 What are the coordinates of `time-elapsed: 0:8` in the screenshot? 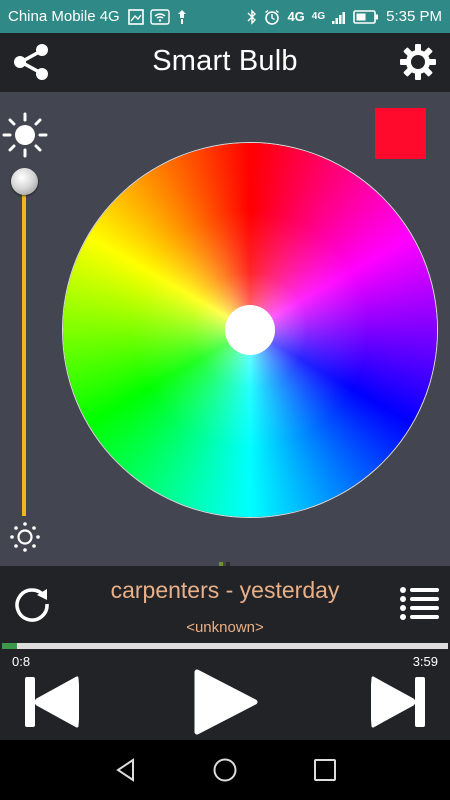 It's located at (21, 661).